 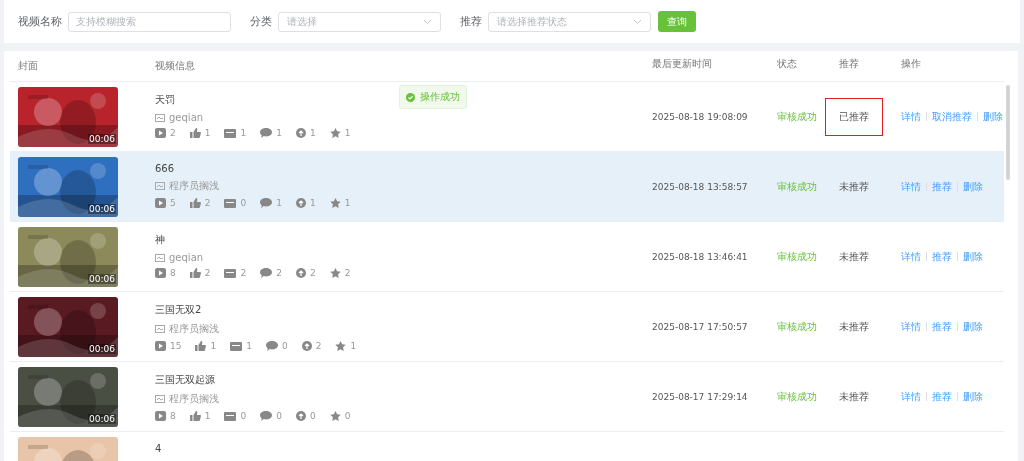 What do you see at coordinates (507, 187) in the screenshot?
I see `table-row: 00:06 666 程序员搁浅 5 2 0 1 1 1 2025-08-18 13:58:57 审核成功 未推荐 详情 推荐 删除` at bounding box center [507, 187].